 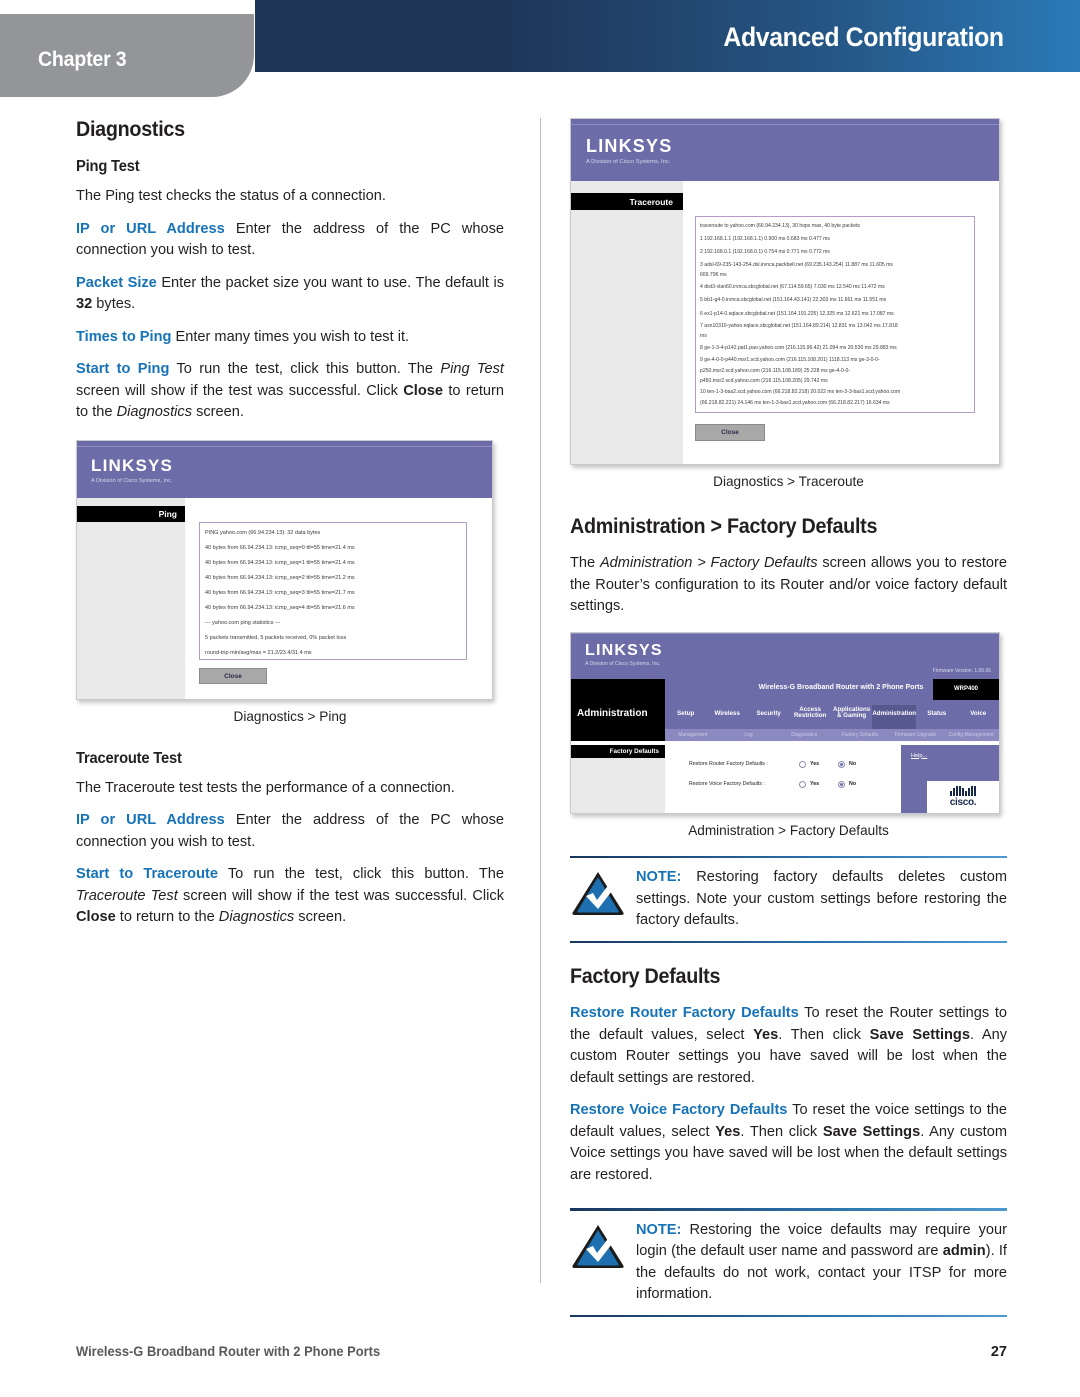 I want to click on subtab-factory-defaults: Factory Defaults, so click(x=860, y=736).